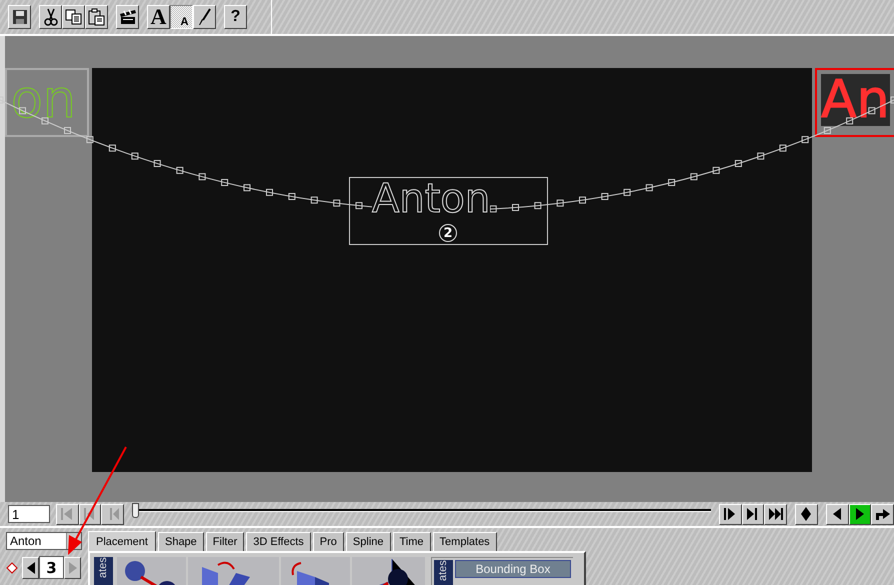 Image resolution: width=894 pixels, height=585 pixels. Describe the element at coordinates (837, 514) in the screenshot. I see `reverse-button` at that location.